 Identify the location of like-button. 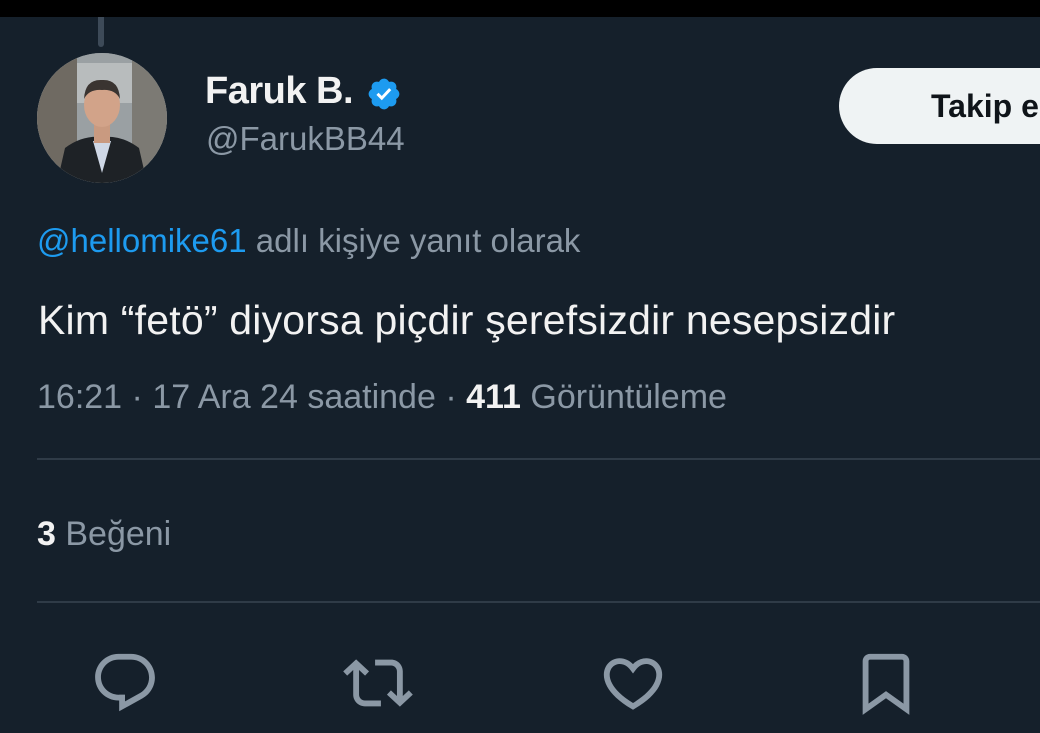
(633, 683).